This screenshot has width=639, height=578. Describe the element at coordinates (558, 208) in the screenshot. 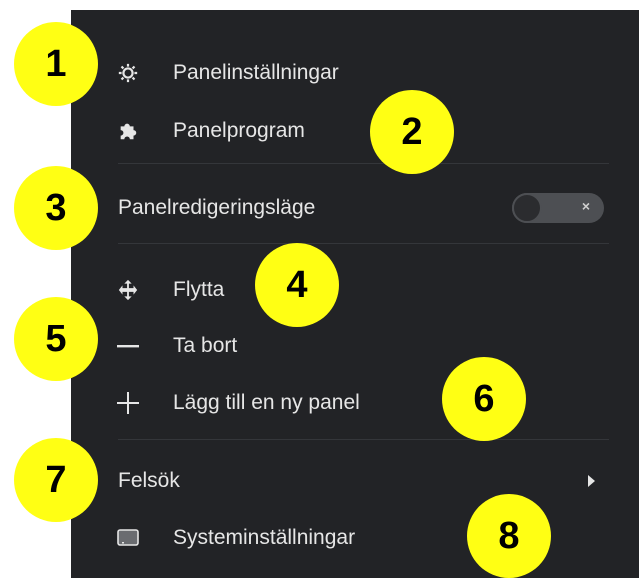

I see `edit-mode-toggle: ×` at that location.